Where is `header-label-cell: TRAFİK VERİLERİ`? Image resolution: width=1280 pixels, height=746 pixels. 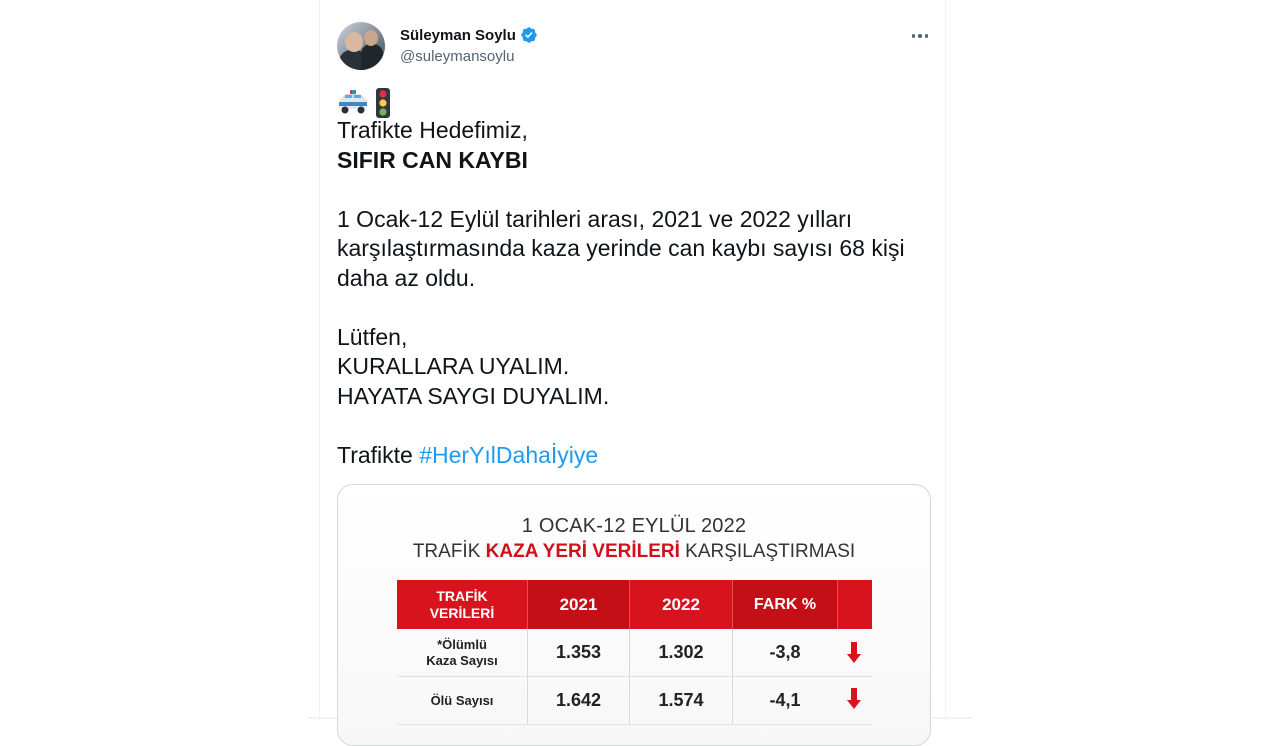
header-label-cell: TRAFİK VERİLERİ is located at coordinates (462, 604).